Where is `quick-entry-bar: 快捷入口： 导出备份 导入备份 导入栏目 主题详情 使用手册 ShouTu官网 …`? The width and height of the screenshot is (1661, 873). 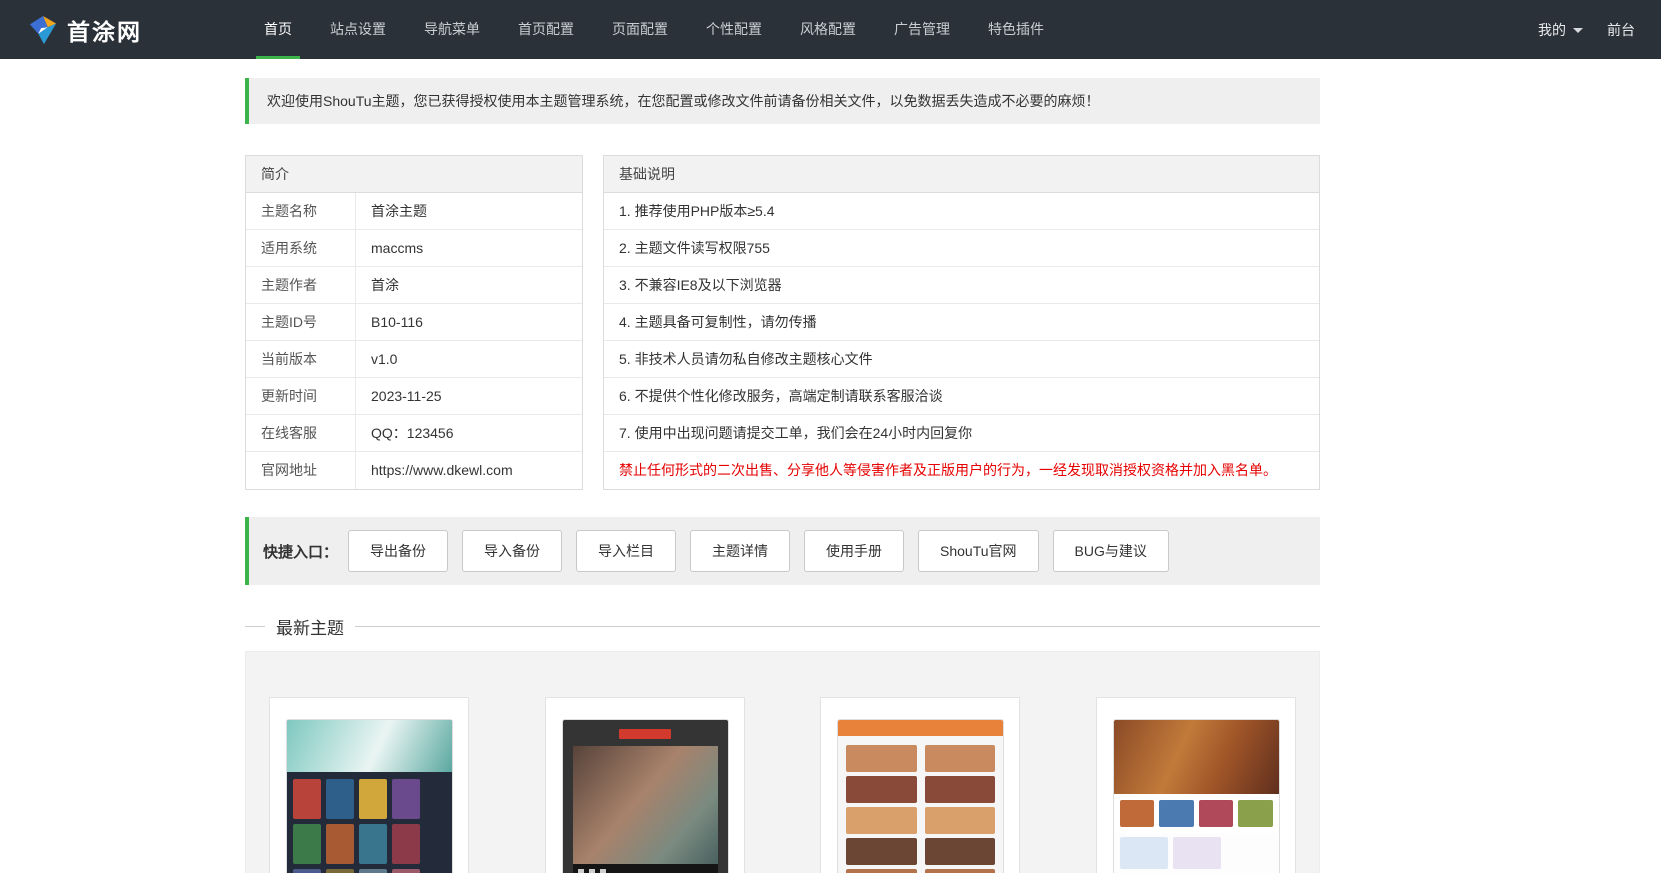 quick-entry-bar: 快捷入口： 导出备份 导入备份 导入栏目 主题详情 使用手册 ShouTu官网 … is located at coordinates (782, 551).